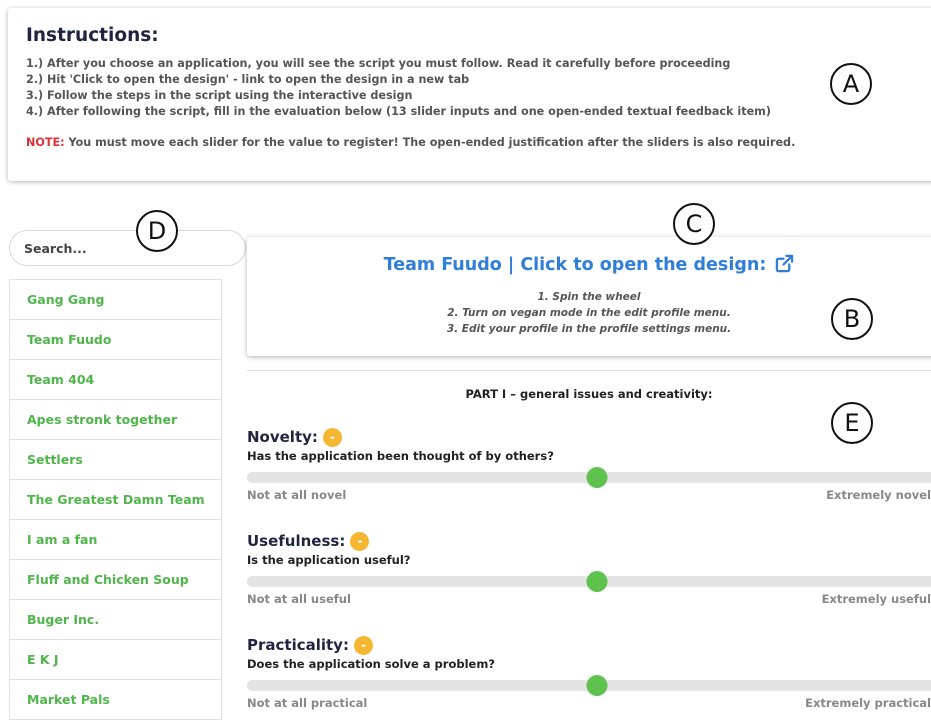  Describe the element at coordinates (785, 263) in the screenshot. I see `external-link-icon` at that location.